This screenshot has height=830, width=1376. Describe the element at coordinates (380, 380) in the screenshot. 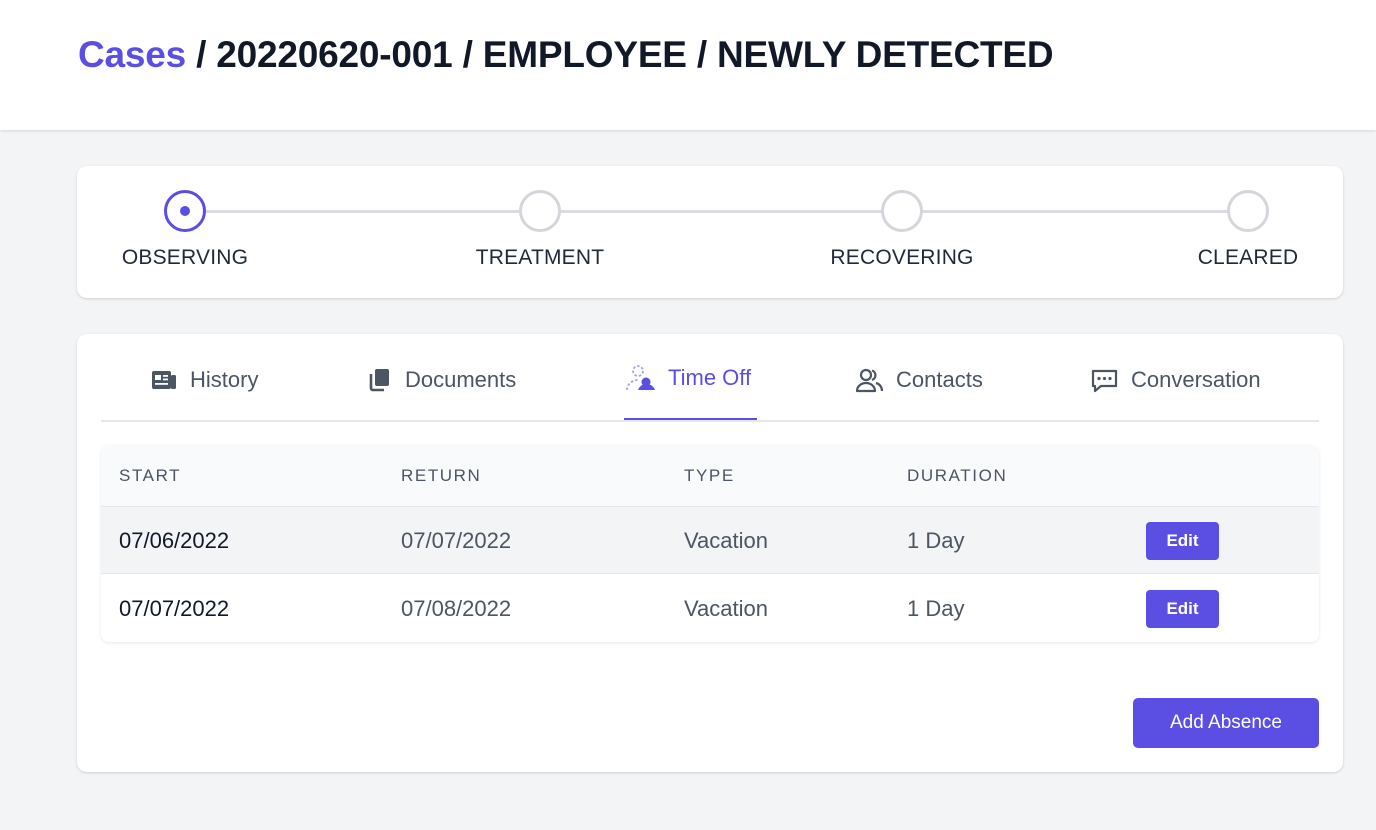

I see `documents-icon` at that location.